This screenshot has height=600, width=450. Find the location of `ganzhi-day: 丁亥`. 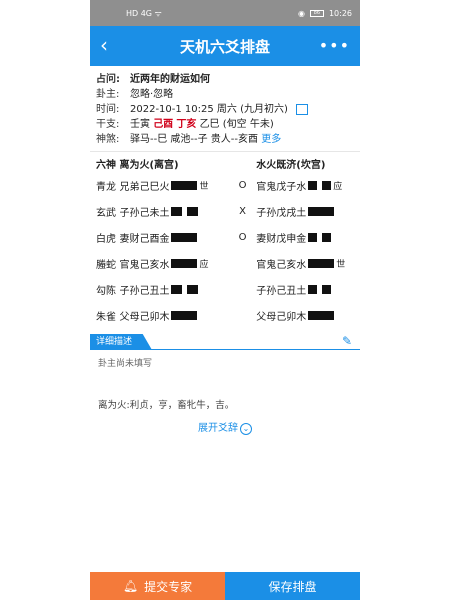

ganzhi-day: 丁亥 is located at coordinates (186, 124).